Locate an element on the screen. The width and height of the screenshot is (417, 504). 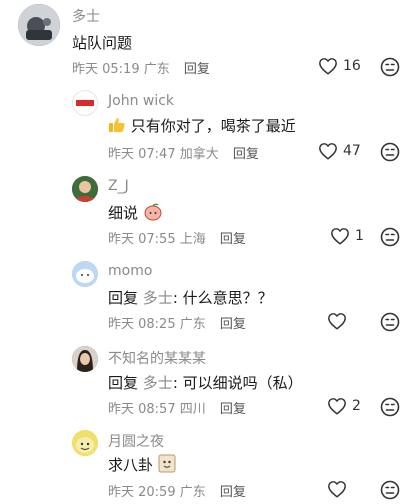
comment-meta: 昨天 20:59 广东 回复 is located at coordinates (177, 490).